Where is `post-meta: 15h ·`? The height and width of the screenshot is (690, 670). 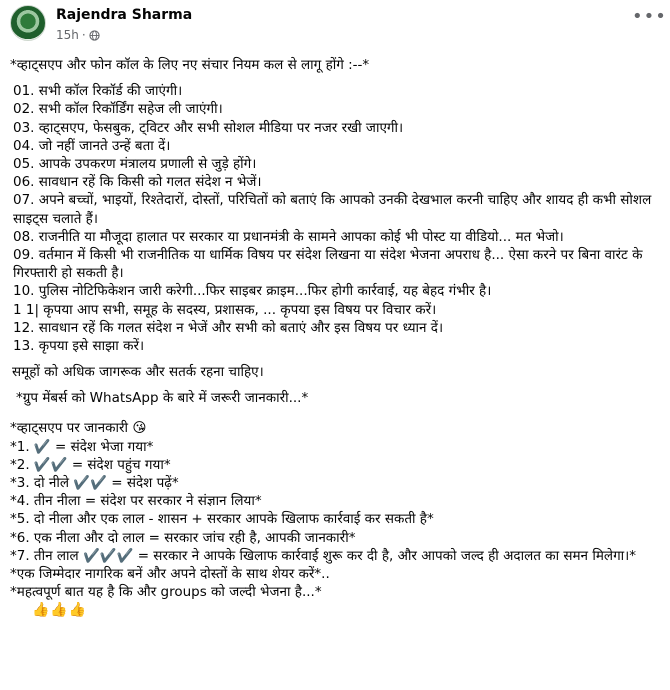 post-meta: 15h · is located at coordinates (78, 35).